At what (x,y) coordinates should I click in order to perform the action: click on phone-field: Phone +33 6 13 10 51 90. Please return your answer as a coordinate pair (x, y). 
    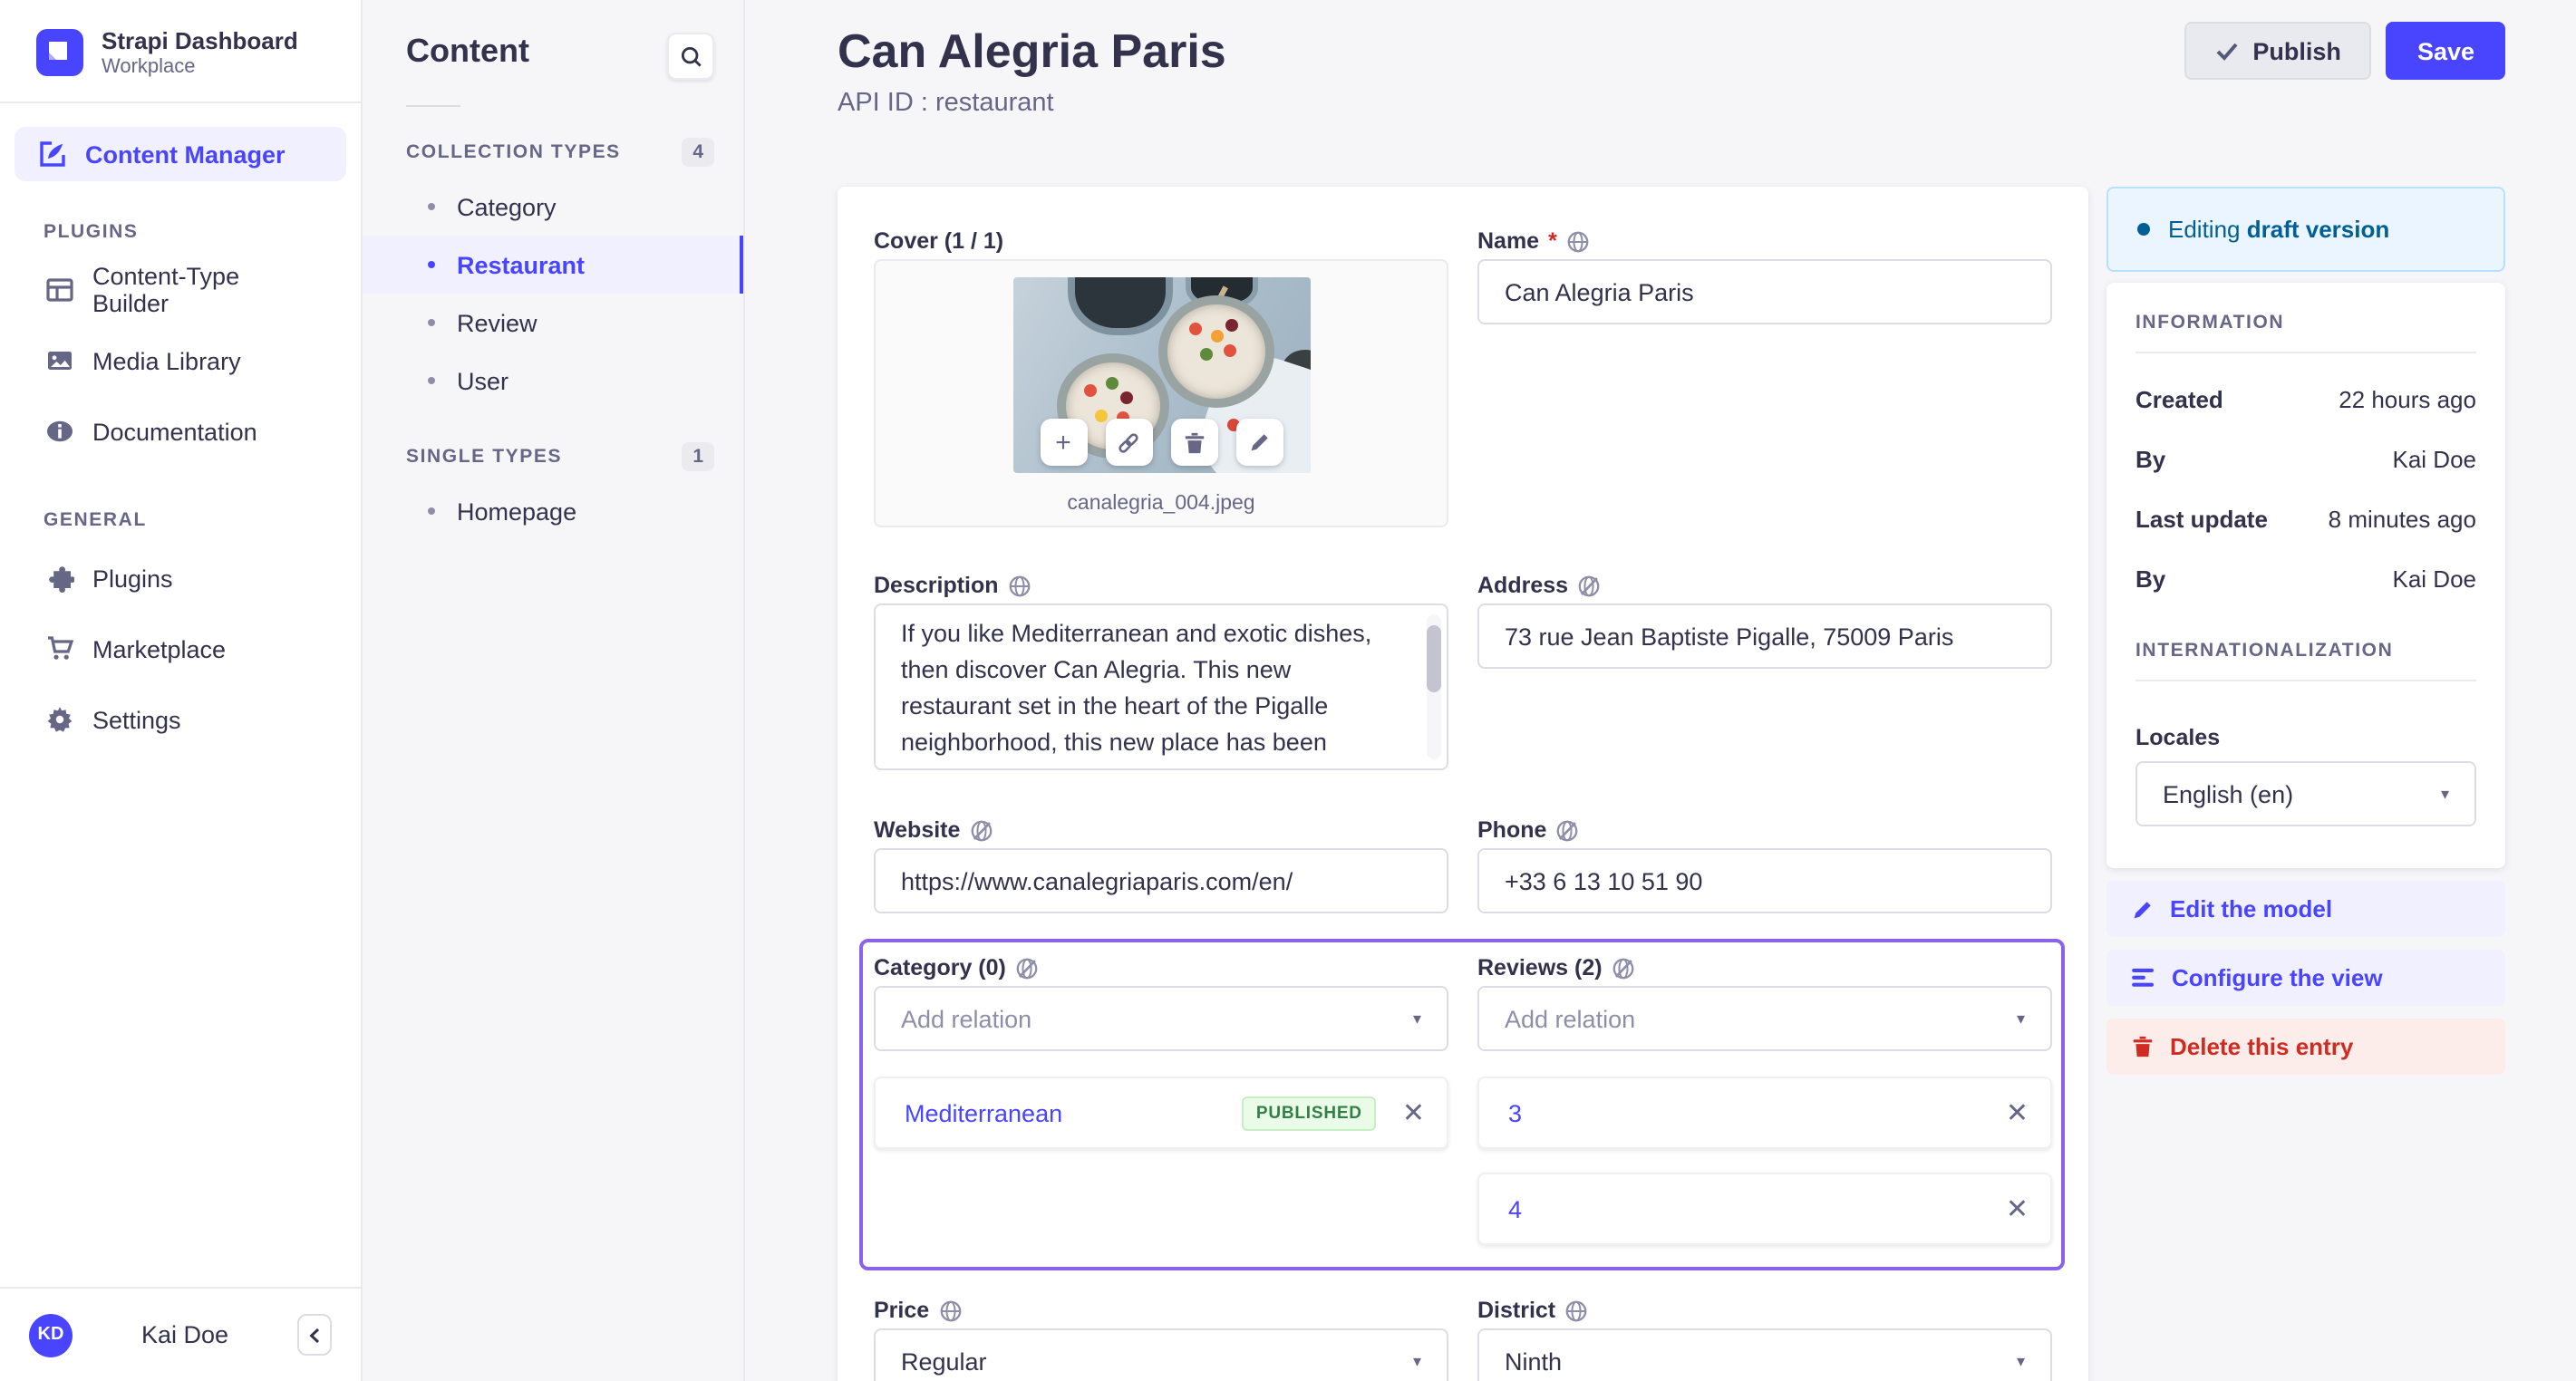
    Looking at the image, I should click on (1764, 864).